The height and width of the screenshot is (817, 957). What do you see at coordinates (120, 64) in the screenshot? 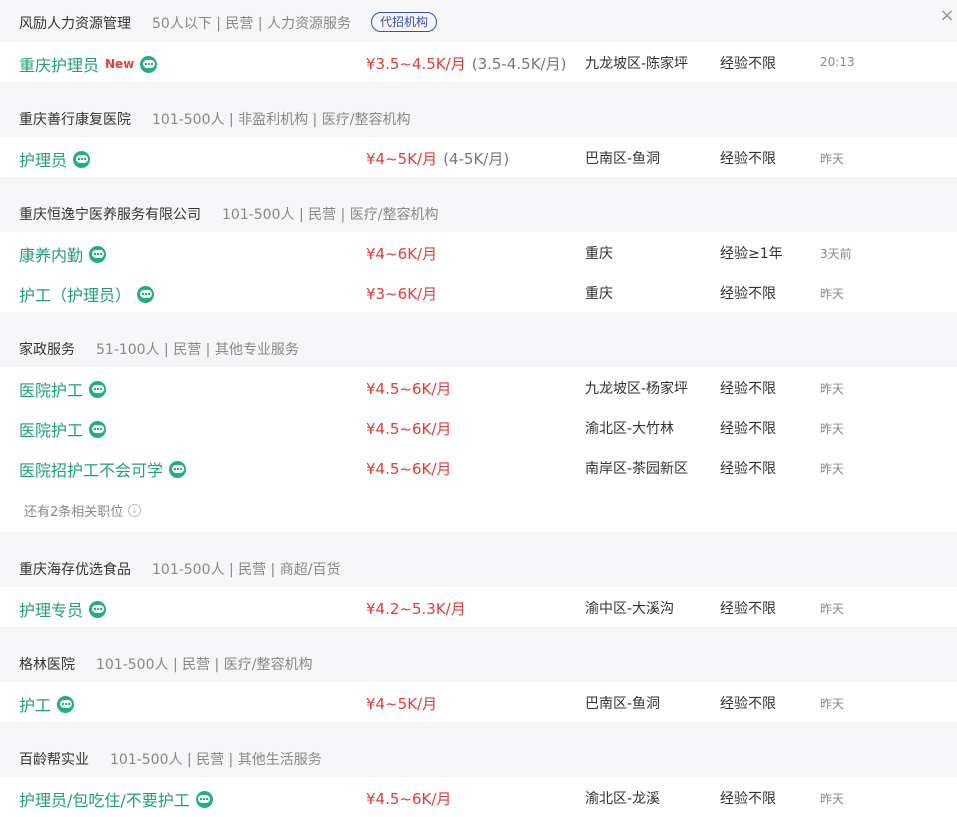
I see `new-badge: New` at bounding box center [120, 64].